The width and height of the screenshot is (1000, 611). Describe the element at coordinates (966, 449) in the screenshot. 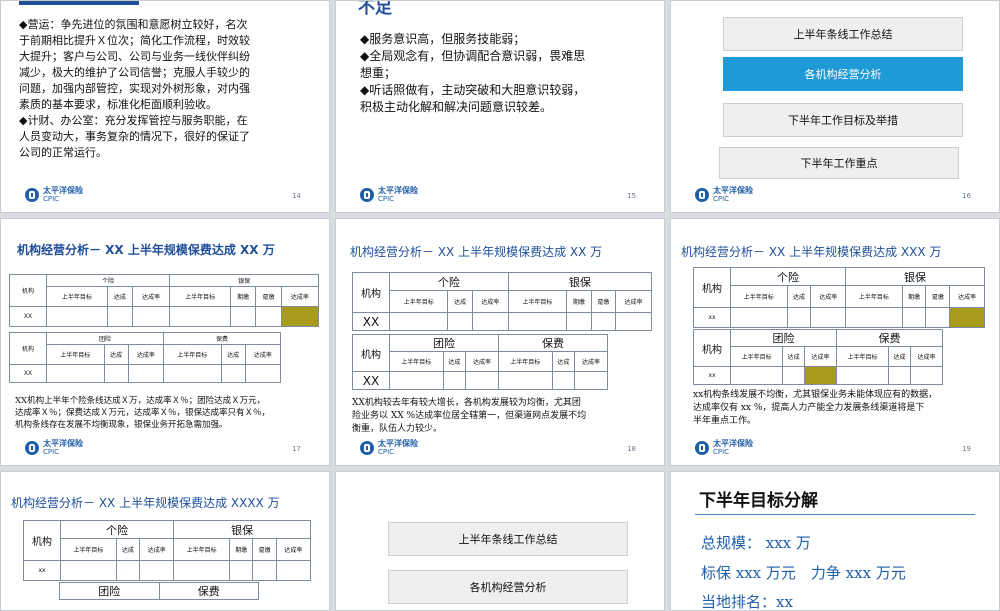

I see `page-number: 19` at that location.